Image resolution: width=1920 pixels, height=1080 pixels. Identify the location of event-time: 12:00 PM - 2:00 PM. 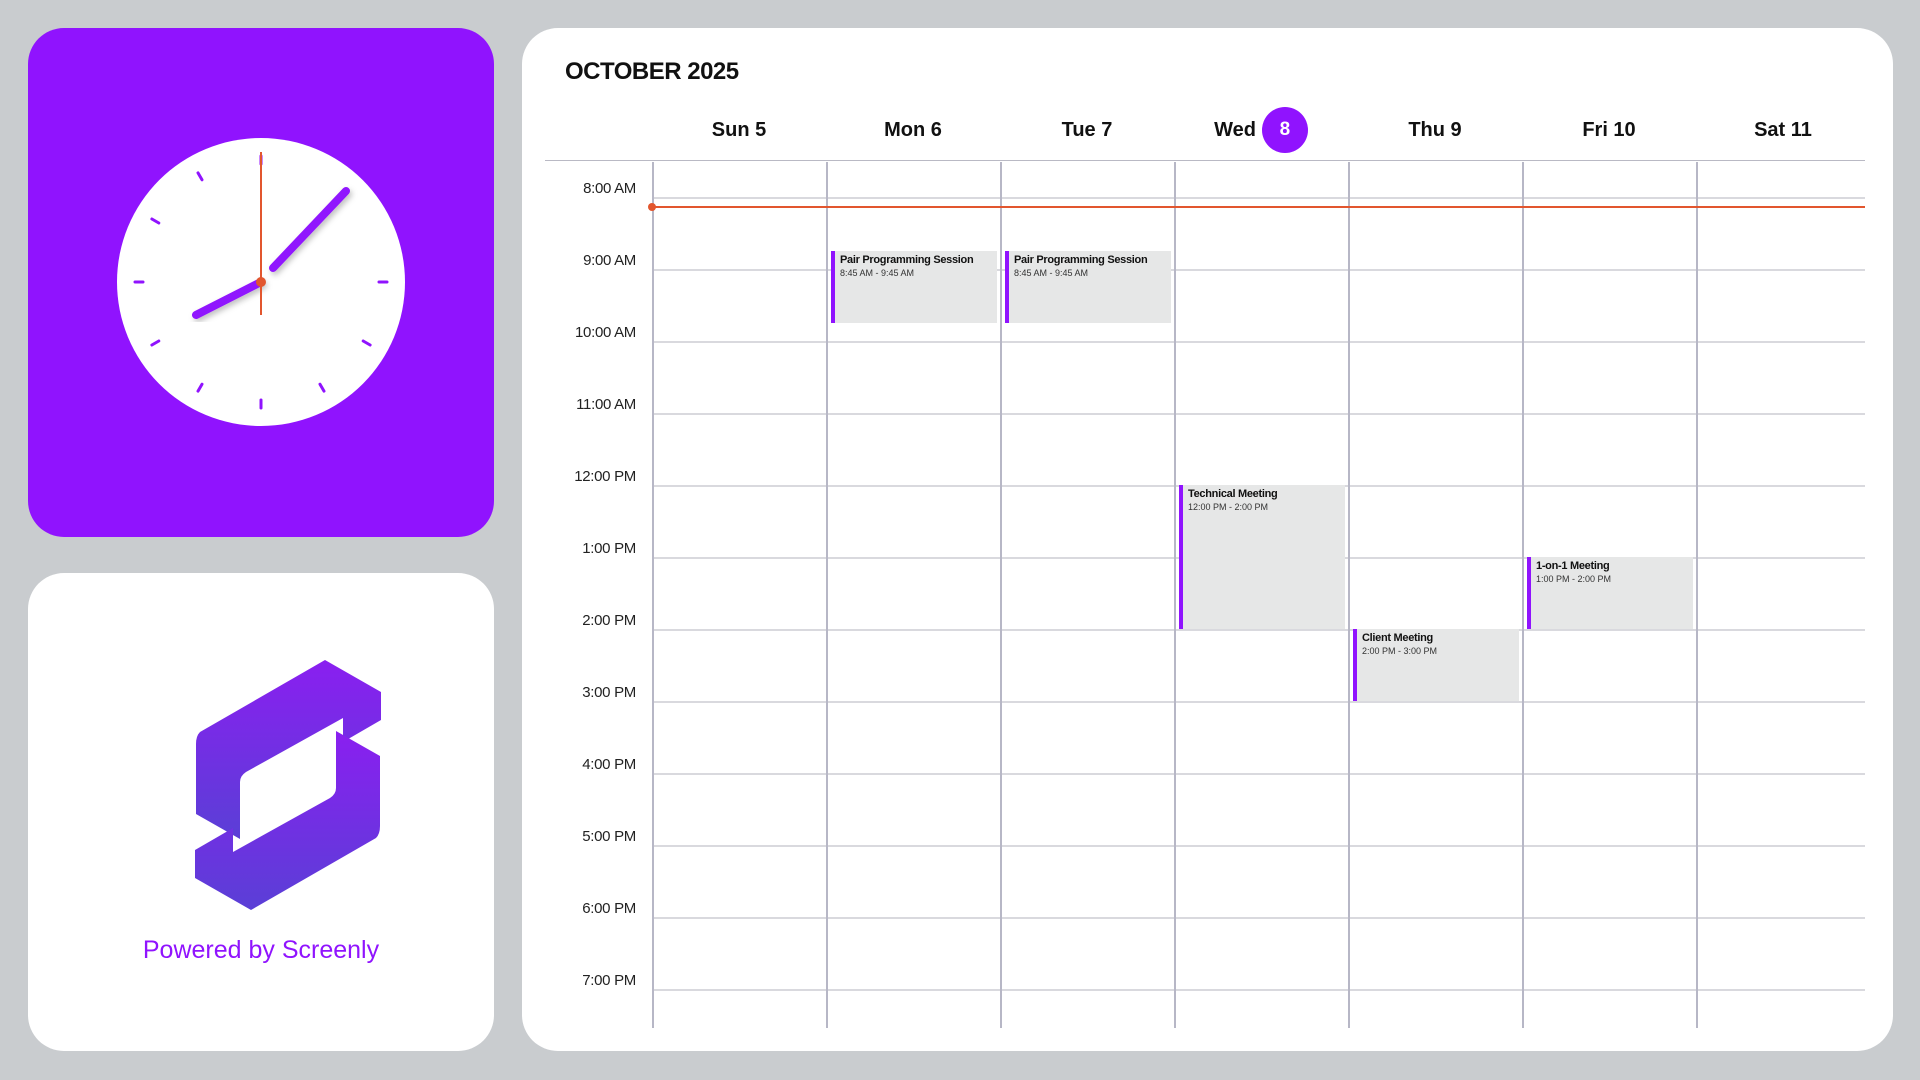
(1228, 507).